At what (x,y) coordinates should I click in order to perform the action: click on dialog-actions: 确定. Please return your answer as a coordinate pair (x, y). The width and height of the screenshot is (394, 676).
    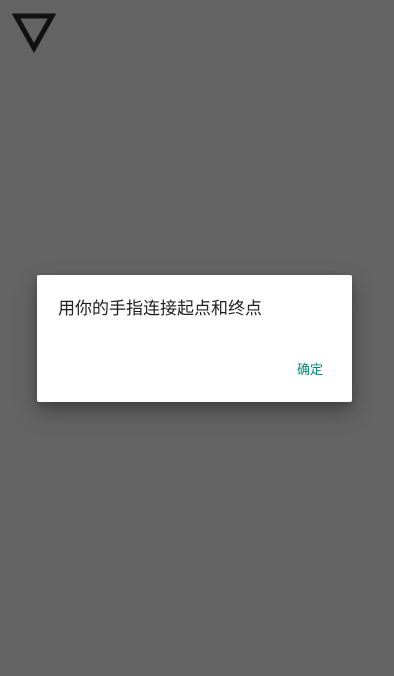
    Looking at the image, I should click on (310, 370).